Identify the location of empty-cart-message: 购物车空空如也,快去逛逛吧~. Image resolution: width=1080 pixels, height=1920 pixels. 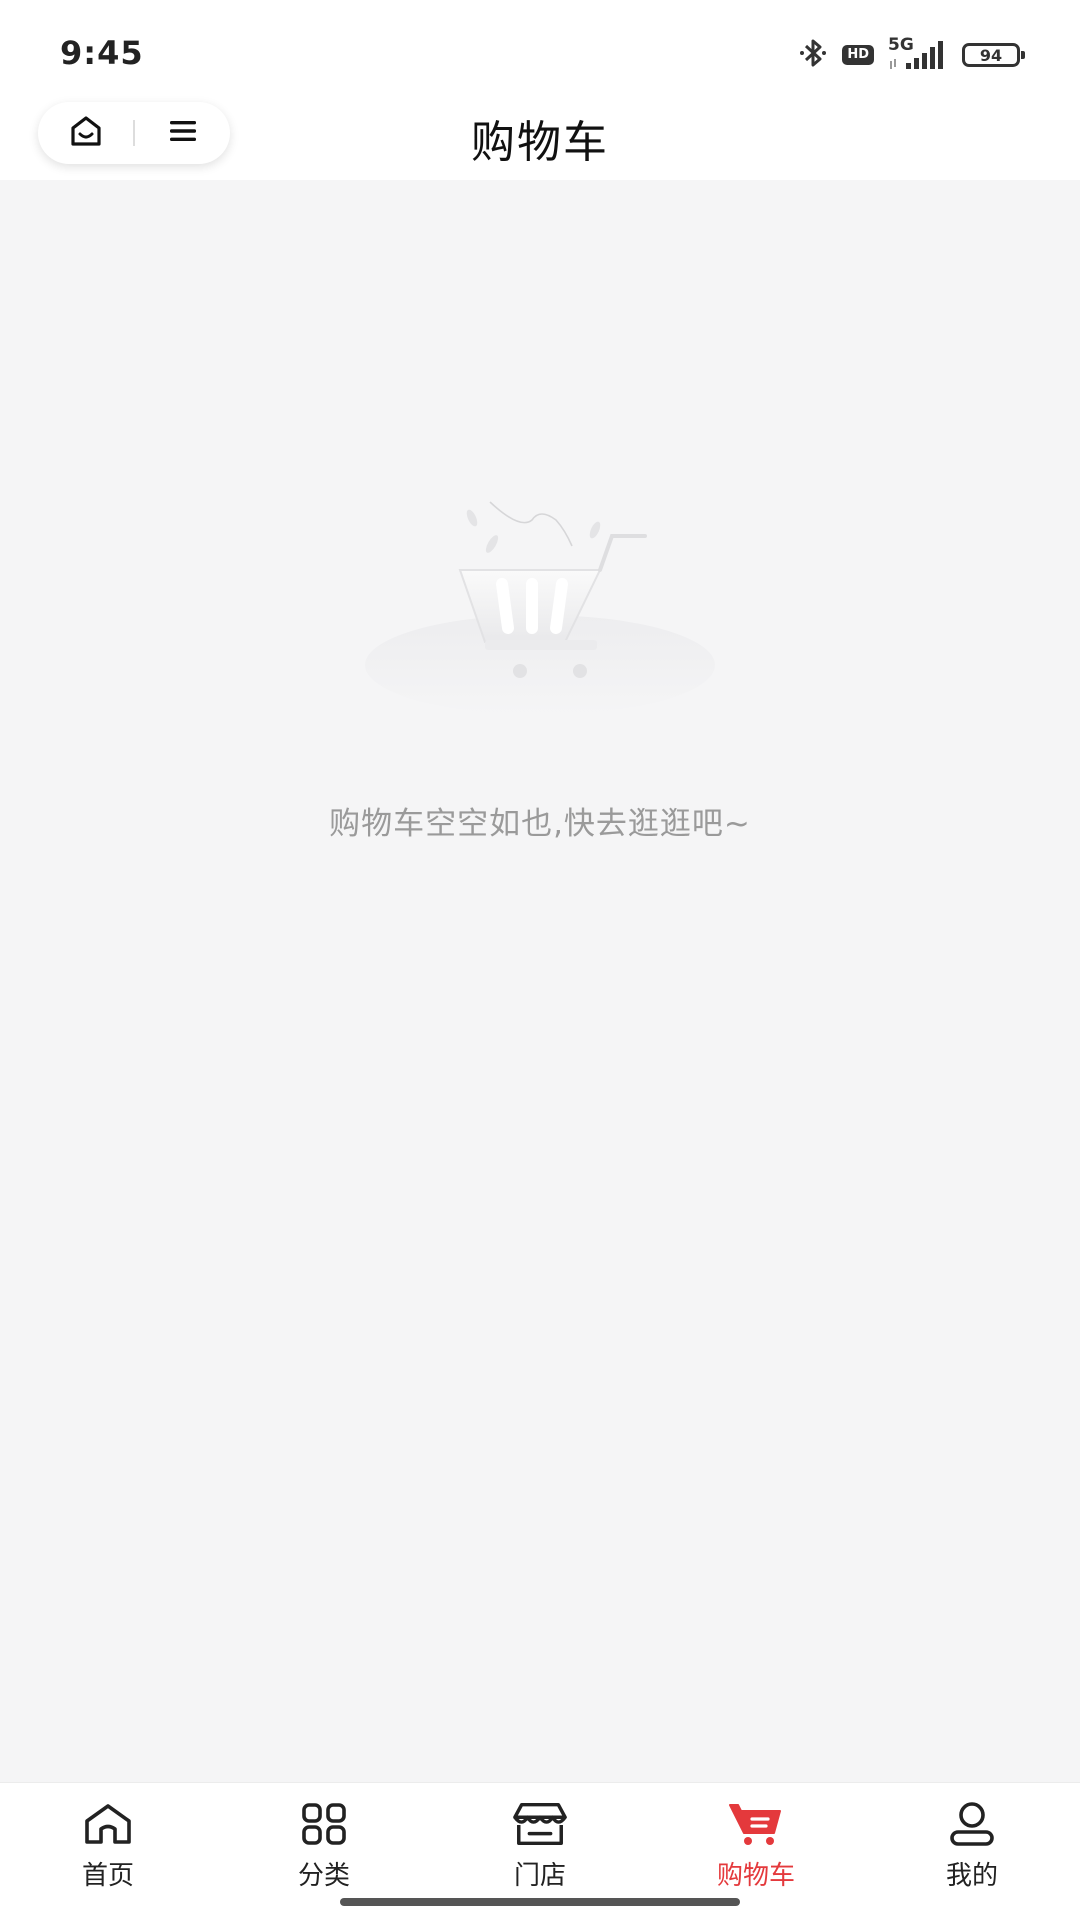
(540, 824).